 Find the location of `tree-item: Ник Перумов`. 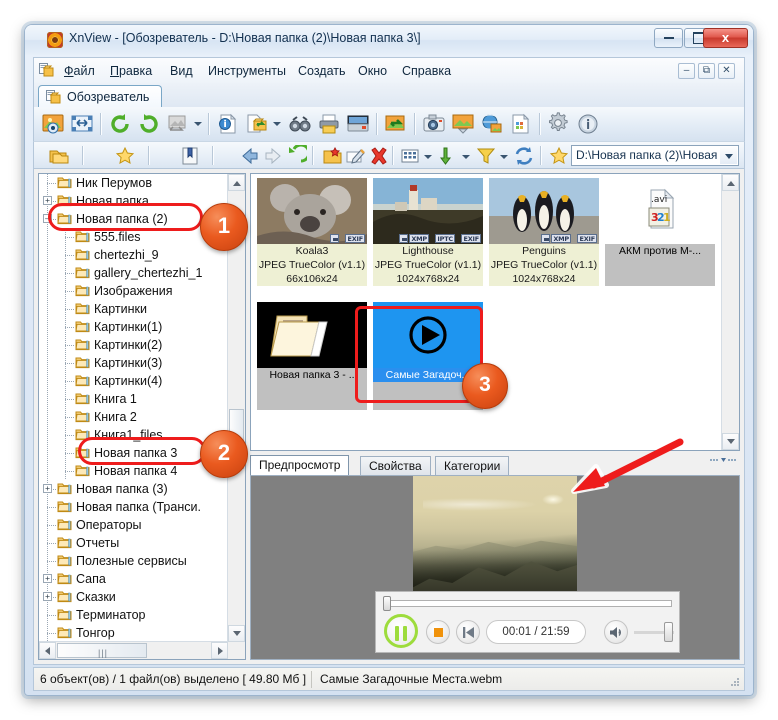

tree-item: Ник Перумов is located at coordinates (133, 183).